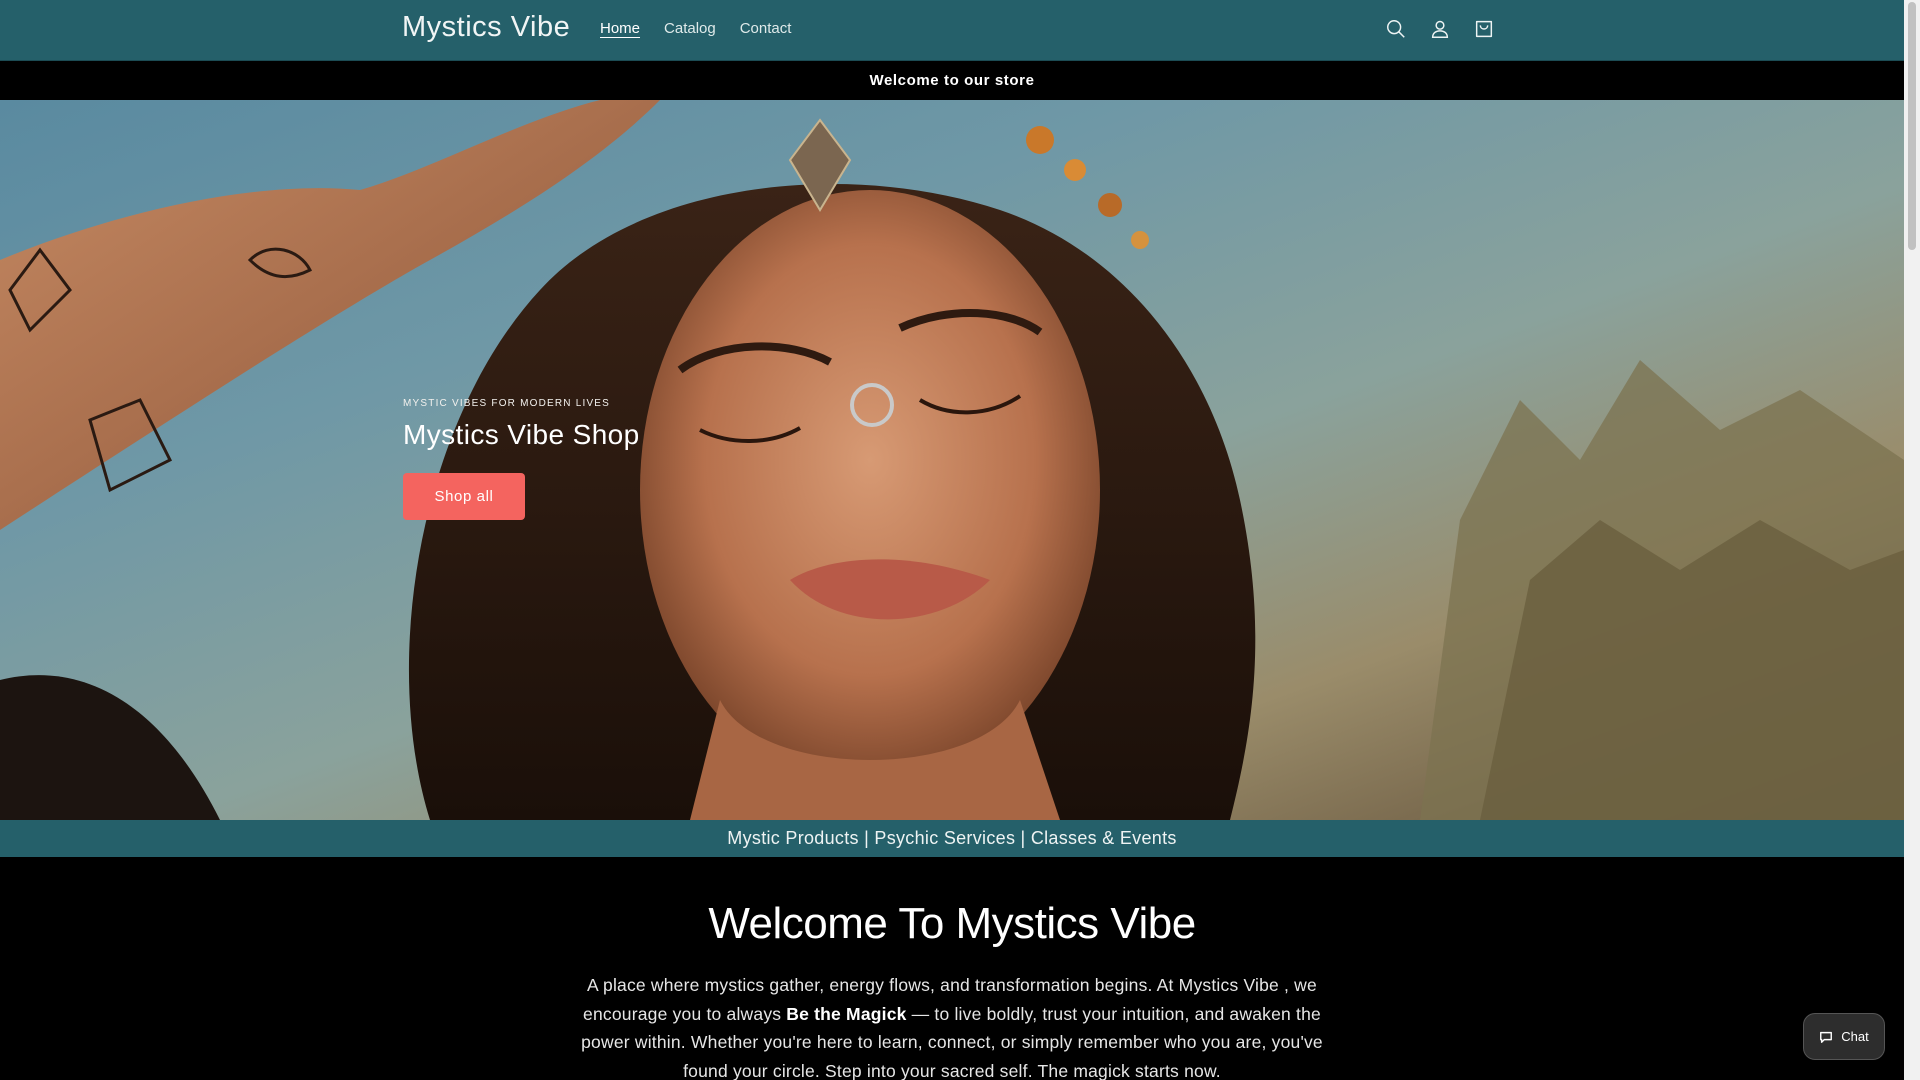 This screenshot has height=1080, width=1920. I want to click on chat-button: Chat, so click(1844, 1036).